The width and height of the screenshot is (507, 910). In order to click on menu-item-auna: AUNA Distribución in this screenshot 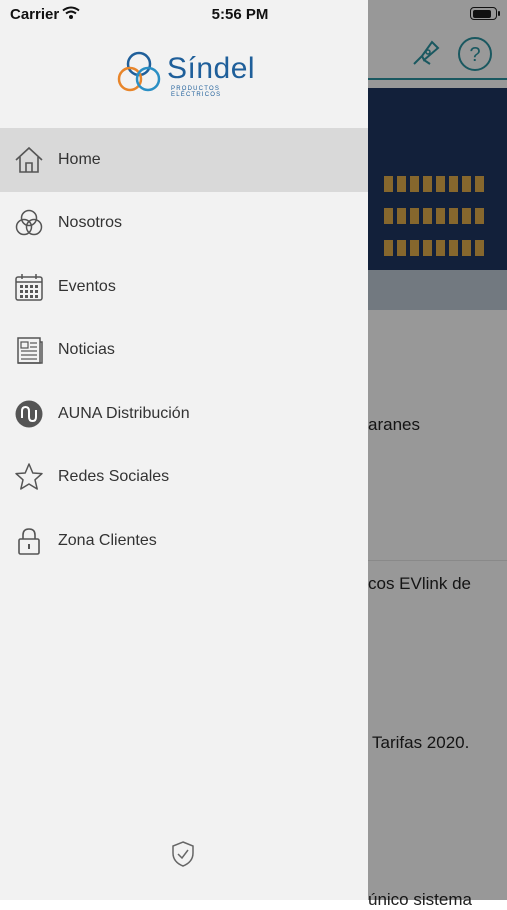, I will do `click(184, 414)`.